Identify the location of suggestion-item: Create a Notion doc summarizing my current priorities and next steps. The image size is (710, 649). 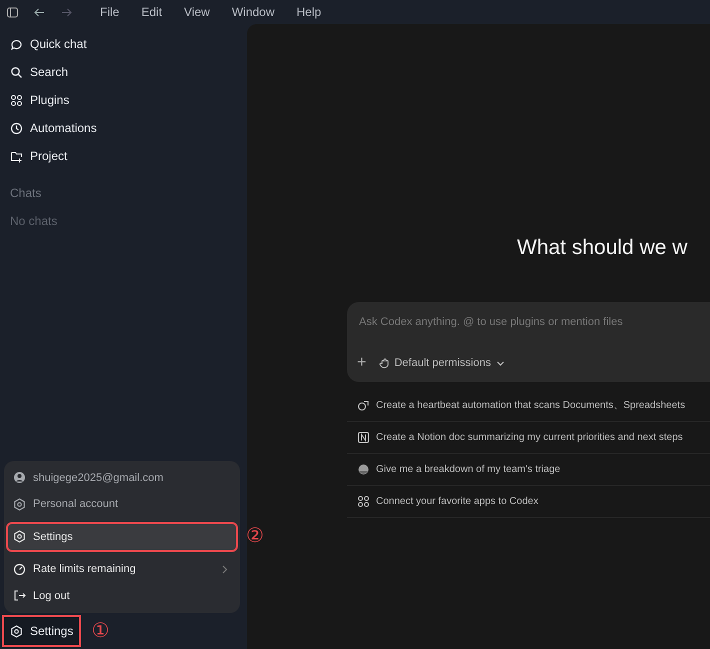
(528, 438).